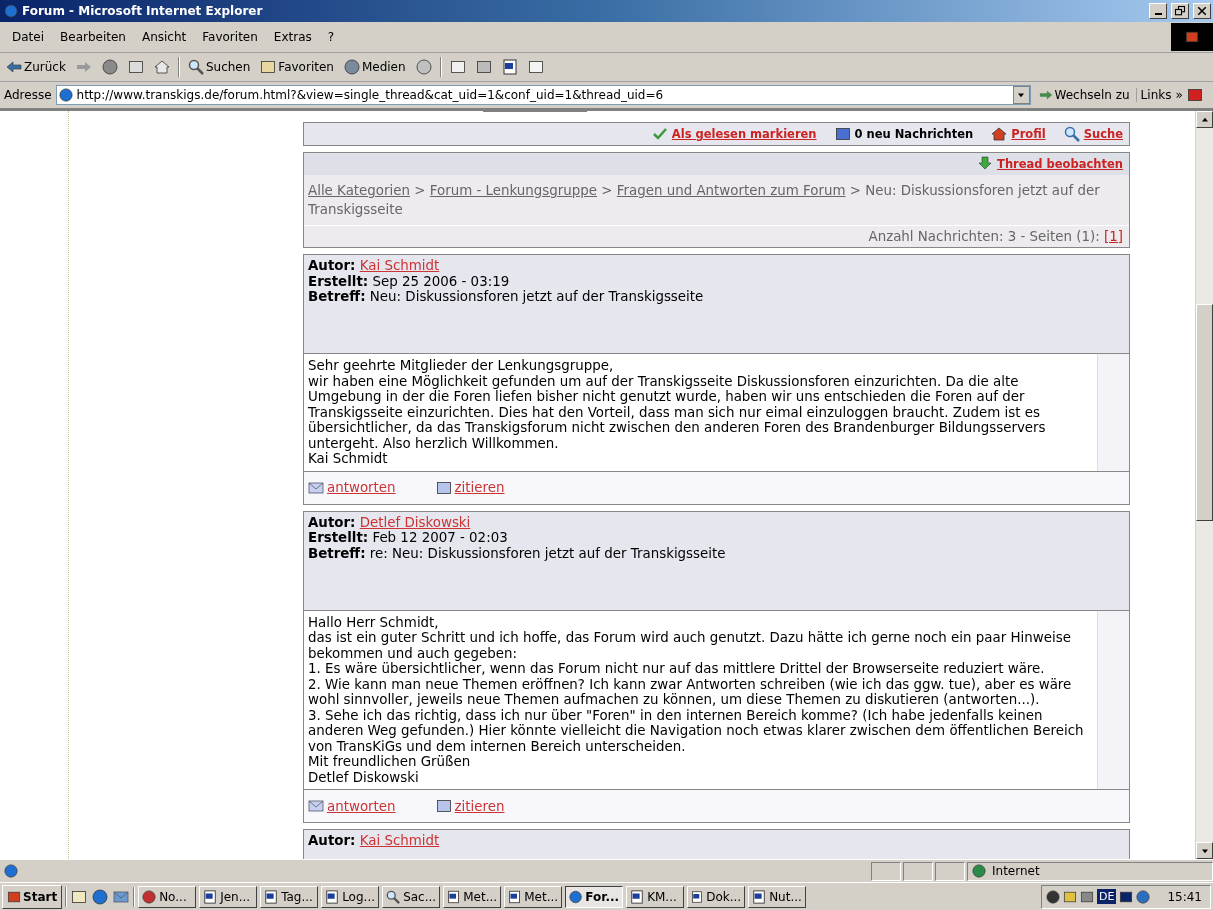 The width and height of the screenshot is (1213, 910). I want to click on breadcrumb-link: Forum - Lenkungsgruppe, so click(513, 190).